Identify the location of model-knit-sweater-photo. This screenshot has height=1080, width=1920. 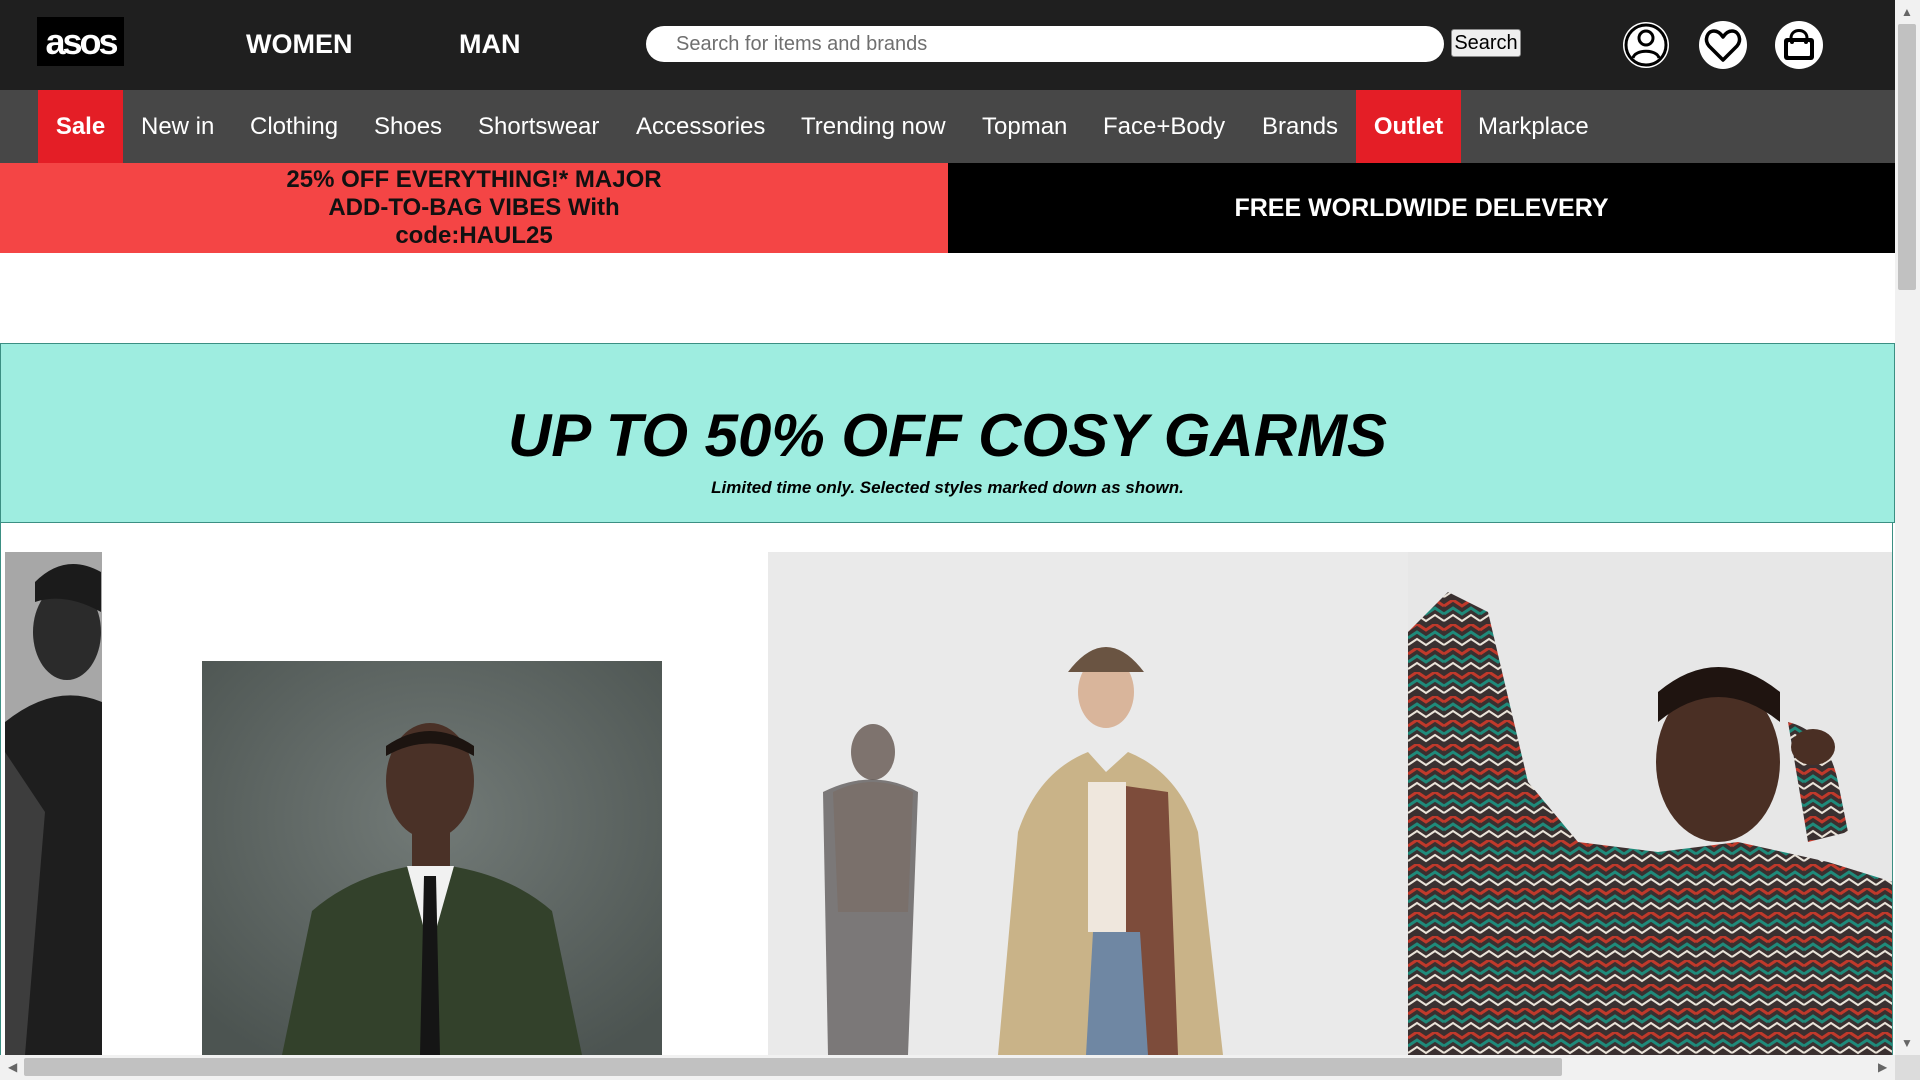
(1650, 803).